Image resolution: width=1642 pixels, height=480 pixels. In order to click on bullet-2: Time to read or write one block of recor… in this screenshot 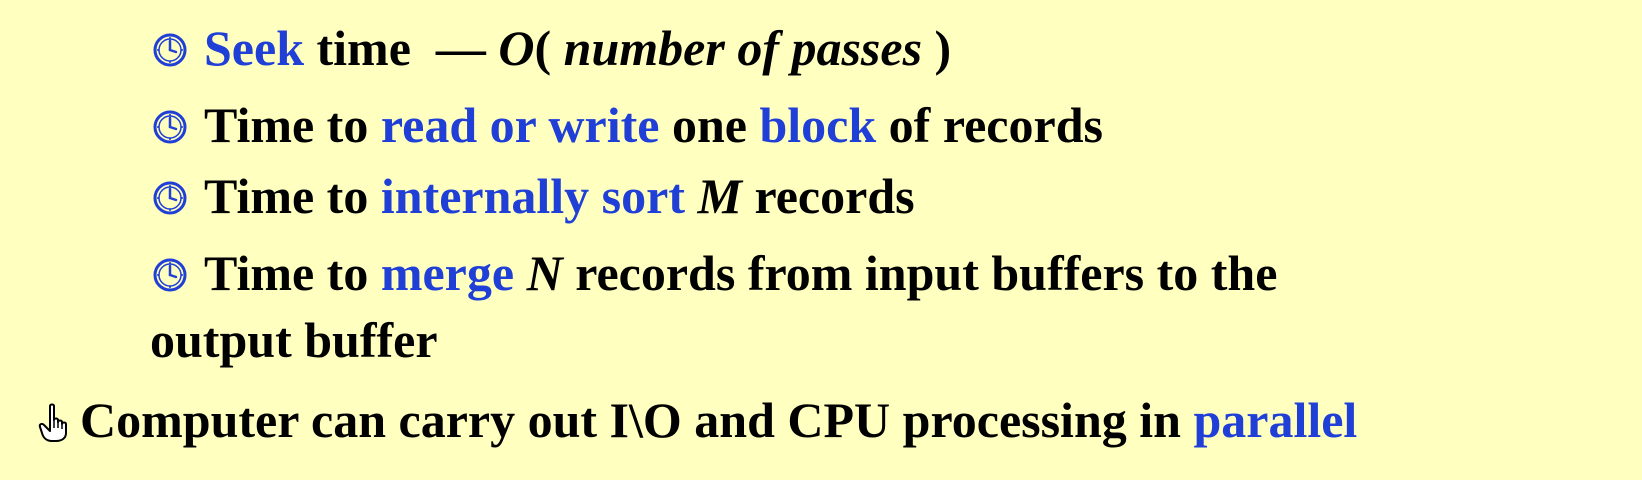, I will do `click(627, 125)`.